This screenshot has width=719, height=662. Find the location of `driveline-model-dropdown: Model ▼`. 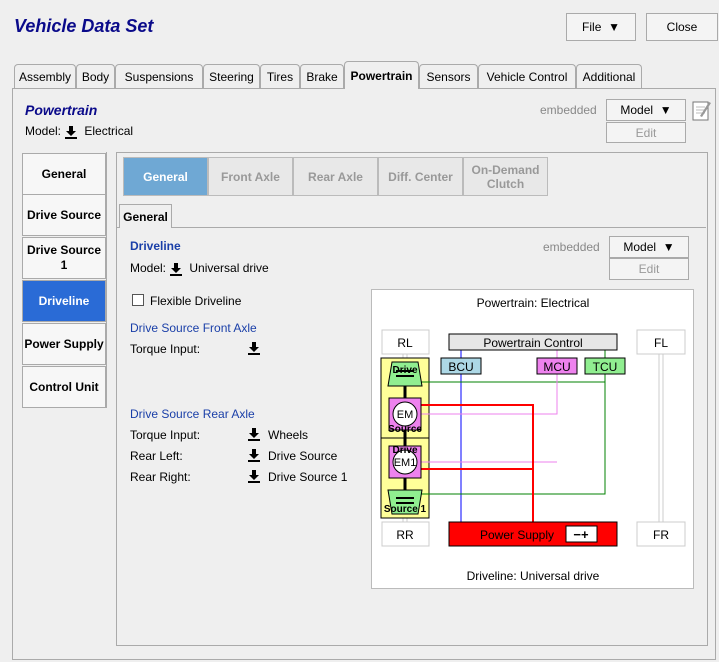

driveline-model-dropdown: Model ▼ is located at coordinates (649, 247).